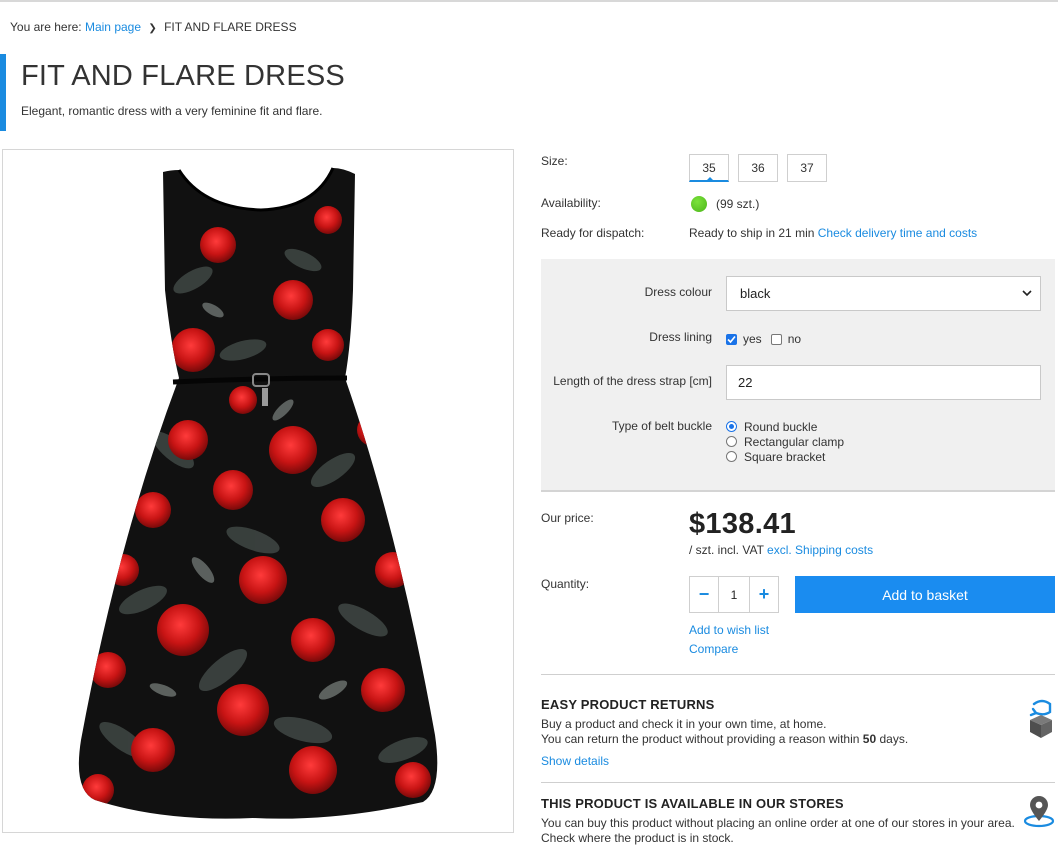  I want to click on size-option-35: 35, so click(709, 168).